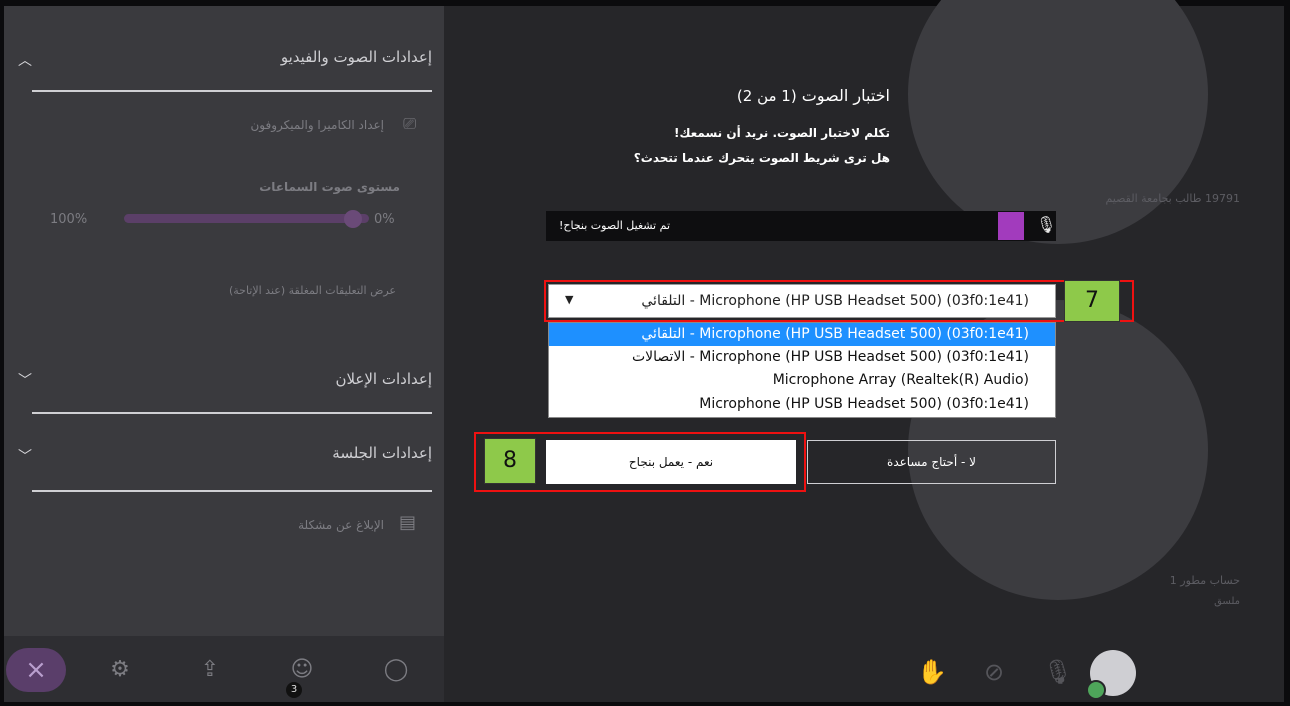 This screenshot has width=1290, height=706. What do you see at coordinates (317, 125) in the screenshot?
I see `camera-mic-setup-link: إعداد الكاميرا والميكروفون` at bounding box center [317, 125].